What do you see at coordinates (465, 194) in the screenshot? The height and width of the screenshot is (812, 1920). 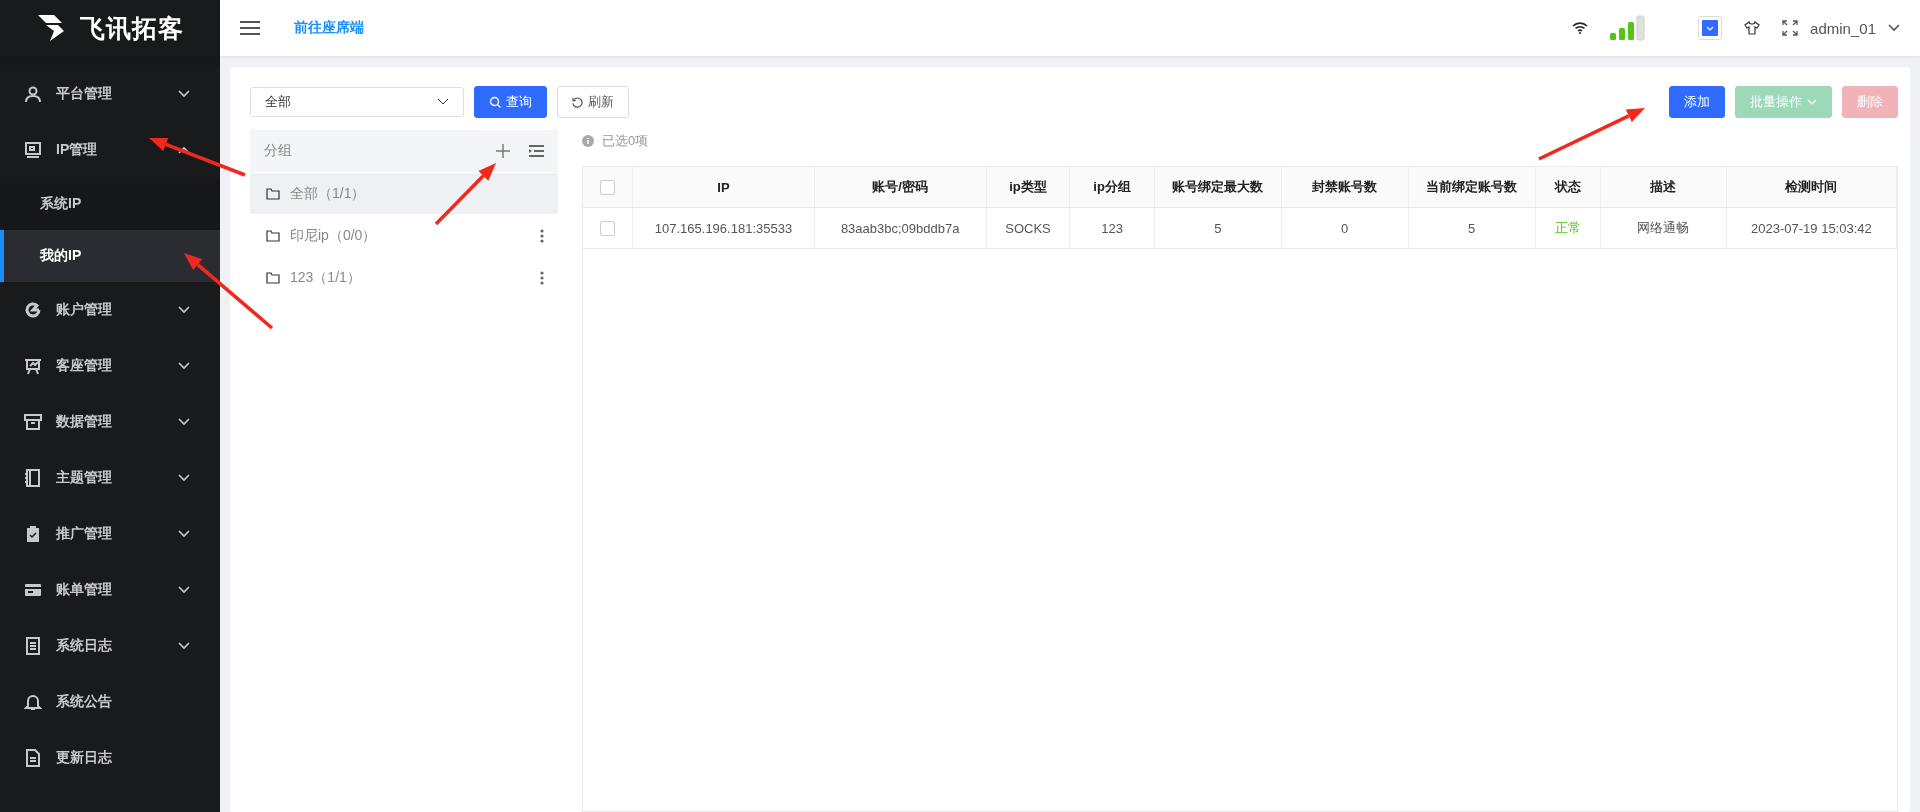 I see `annotation-arrow` at bounding box center [465, 194].